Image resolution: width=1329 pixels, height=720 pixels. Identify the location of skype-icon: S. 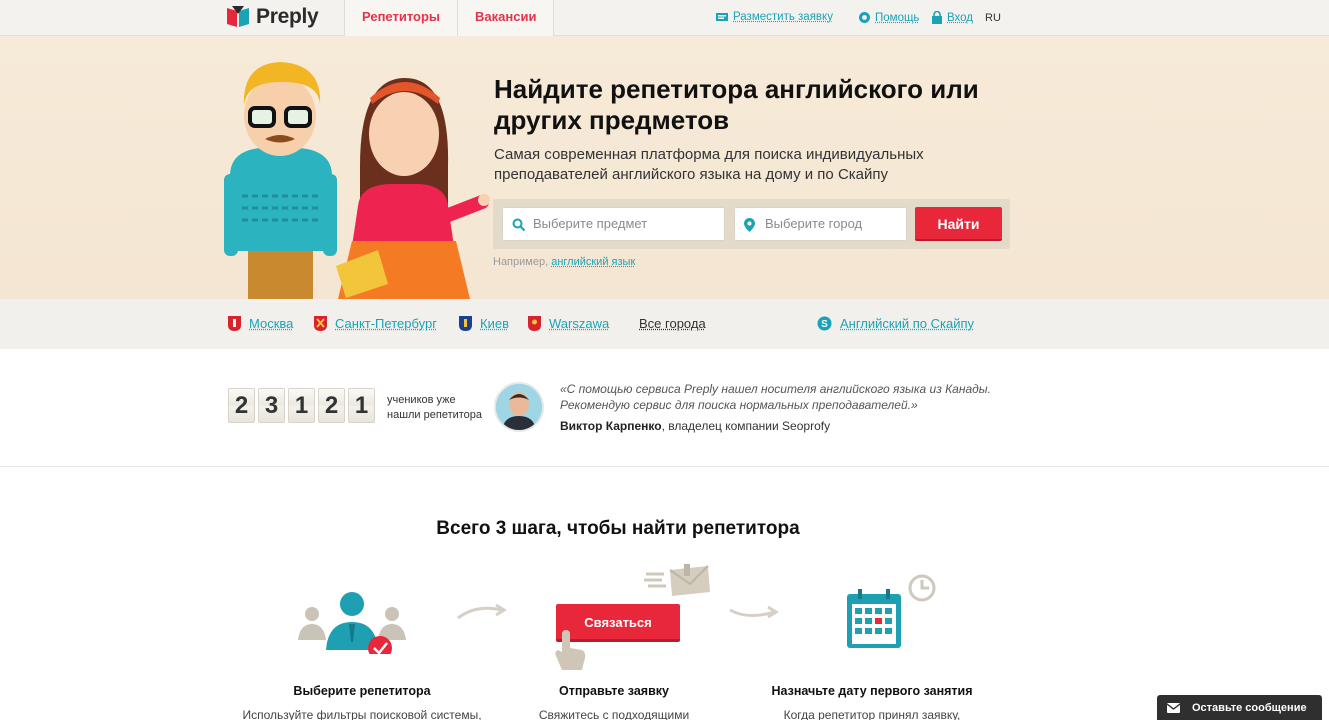
(824, 323).